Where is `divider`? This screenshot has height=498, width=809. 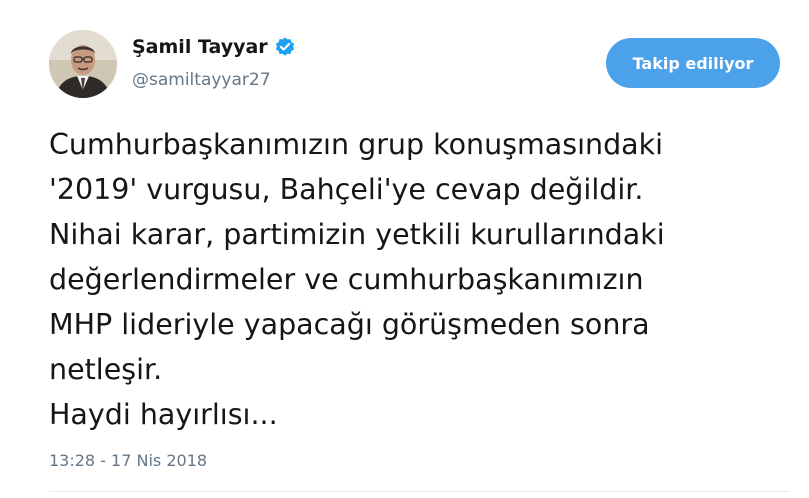
divider is located at coordinates (419, 491).